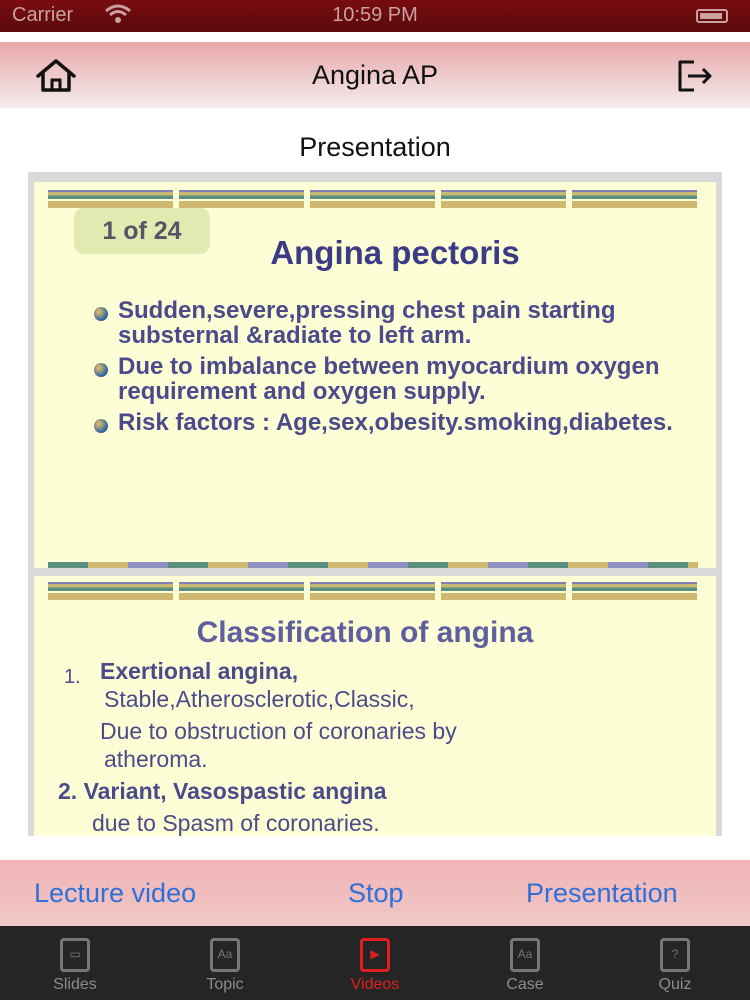 This screenshot has width=750, height=1000. What do you see at coordinates (278, 731) in the screenshot?
I see `list-item-text: Due to obstruction of coronaries by` at bounding box center [278, 731].